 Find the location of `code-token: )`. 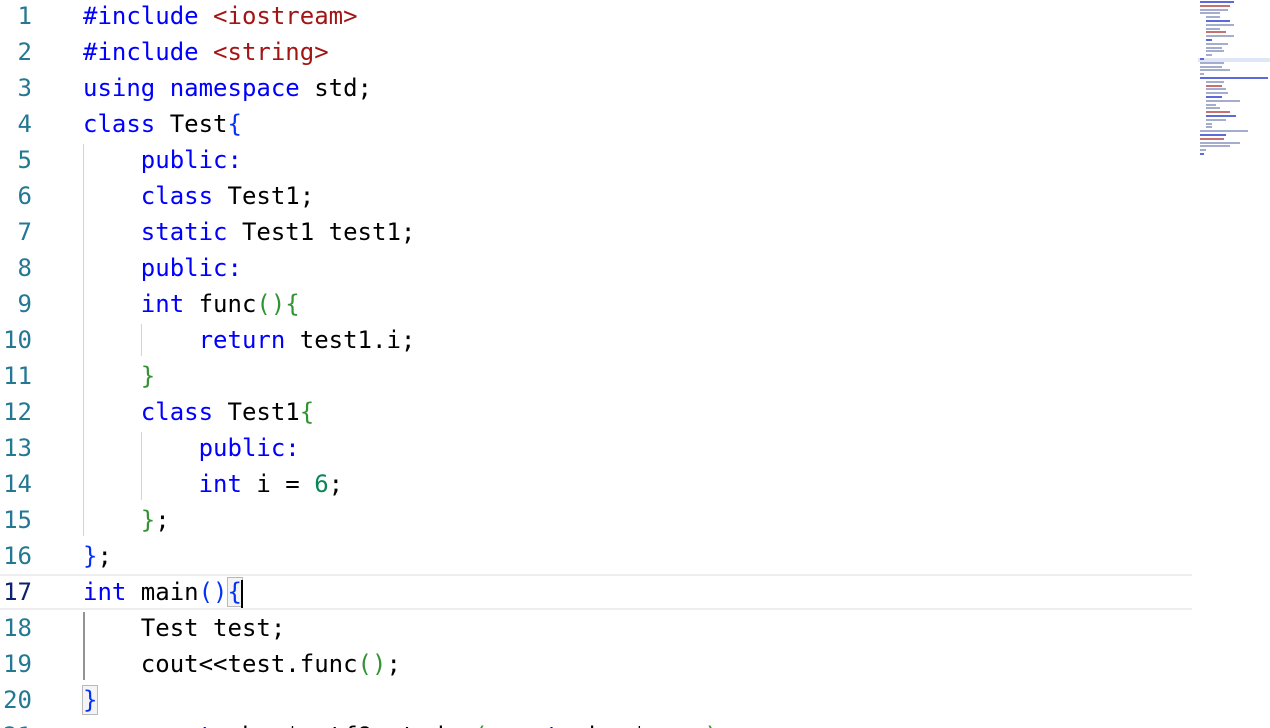

code-token: ) is located at coordinates (711, 725).